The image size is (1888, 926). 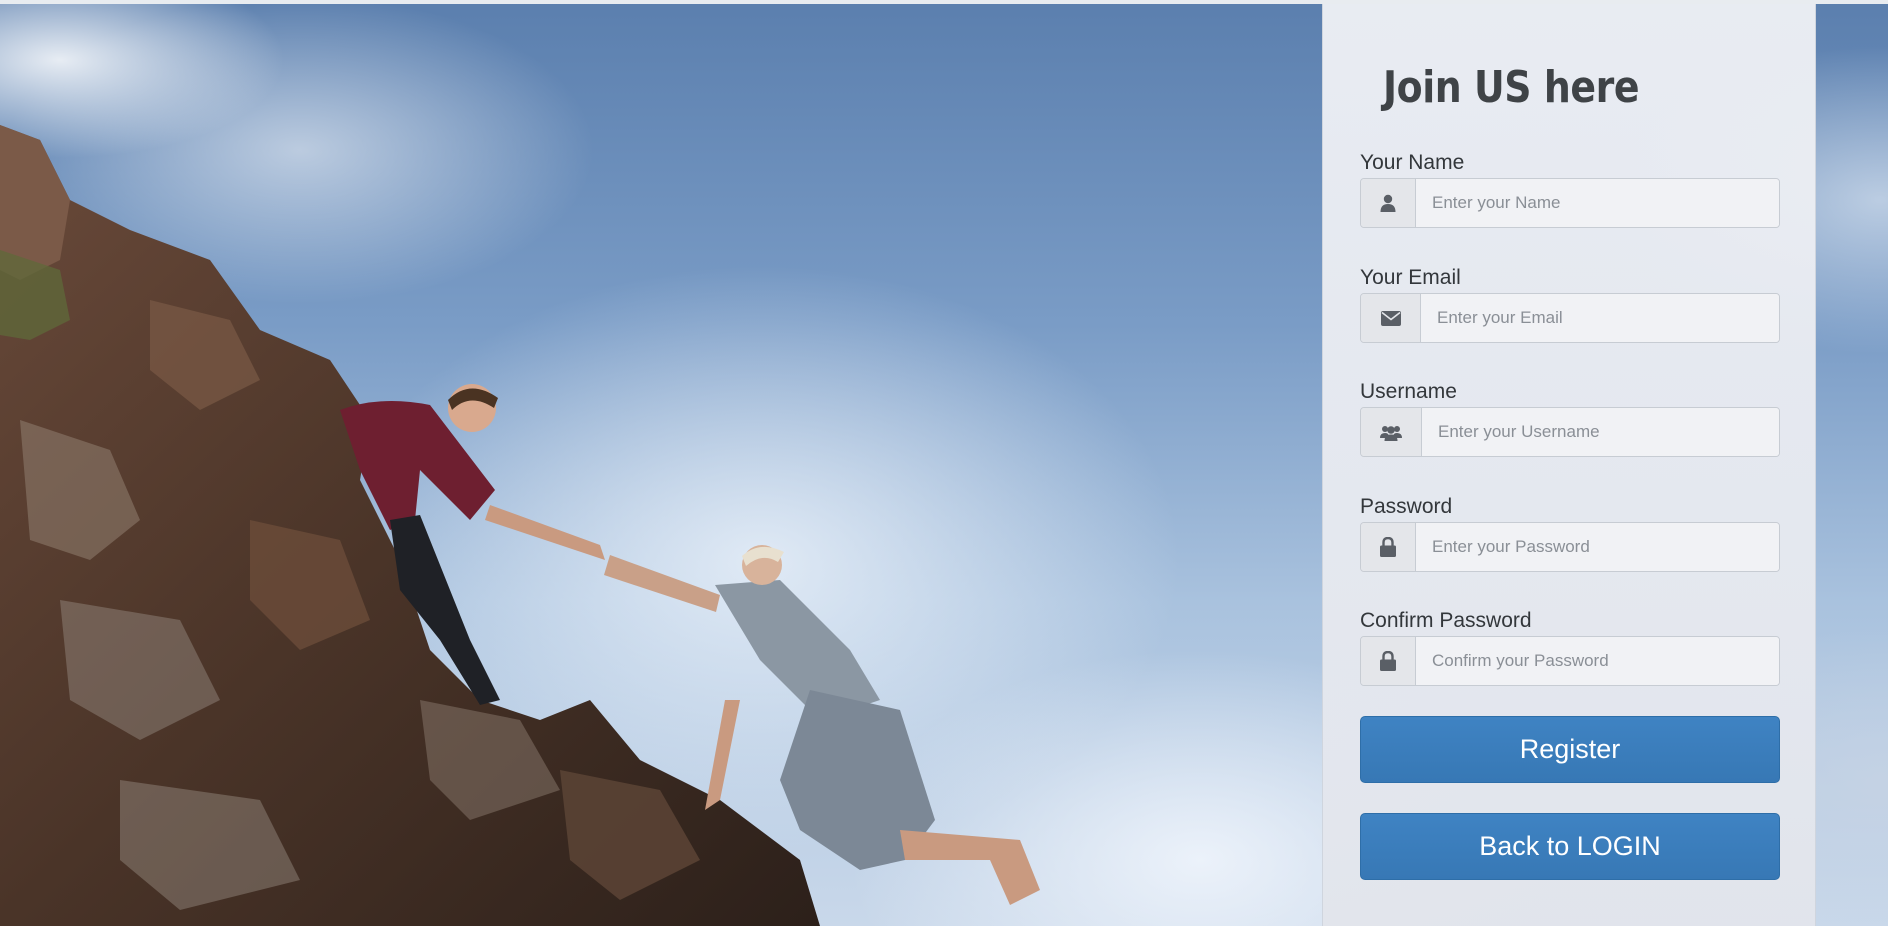 I want to click on users-icon, so click(x=1391, y=432).